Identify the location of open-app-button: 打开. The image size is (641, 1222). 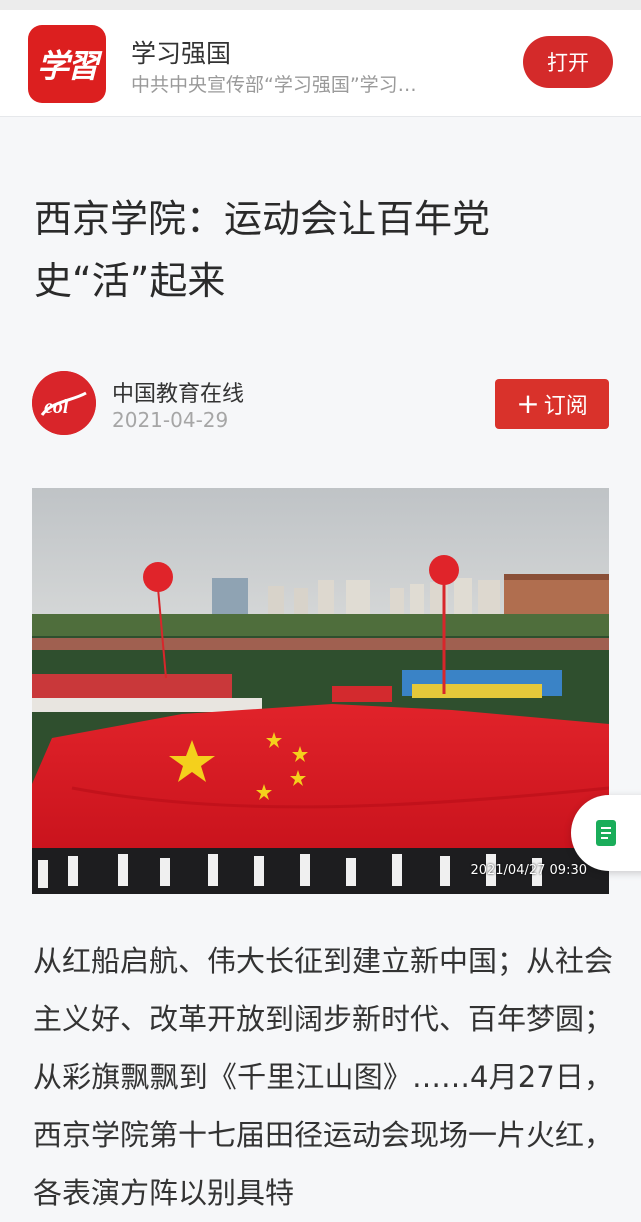
(568, 62).